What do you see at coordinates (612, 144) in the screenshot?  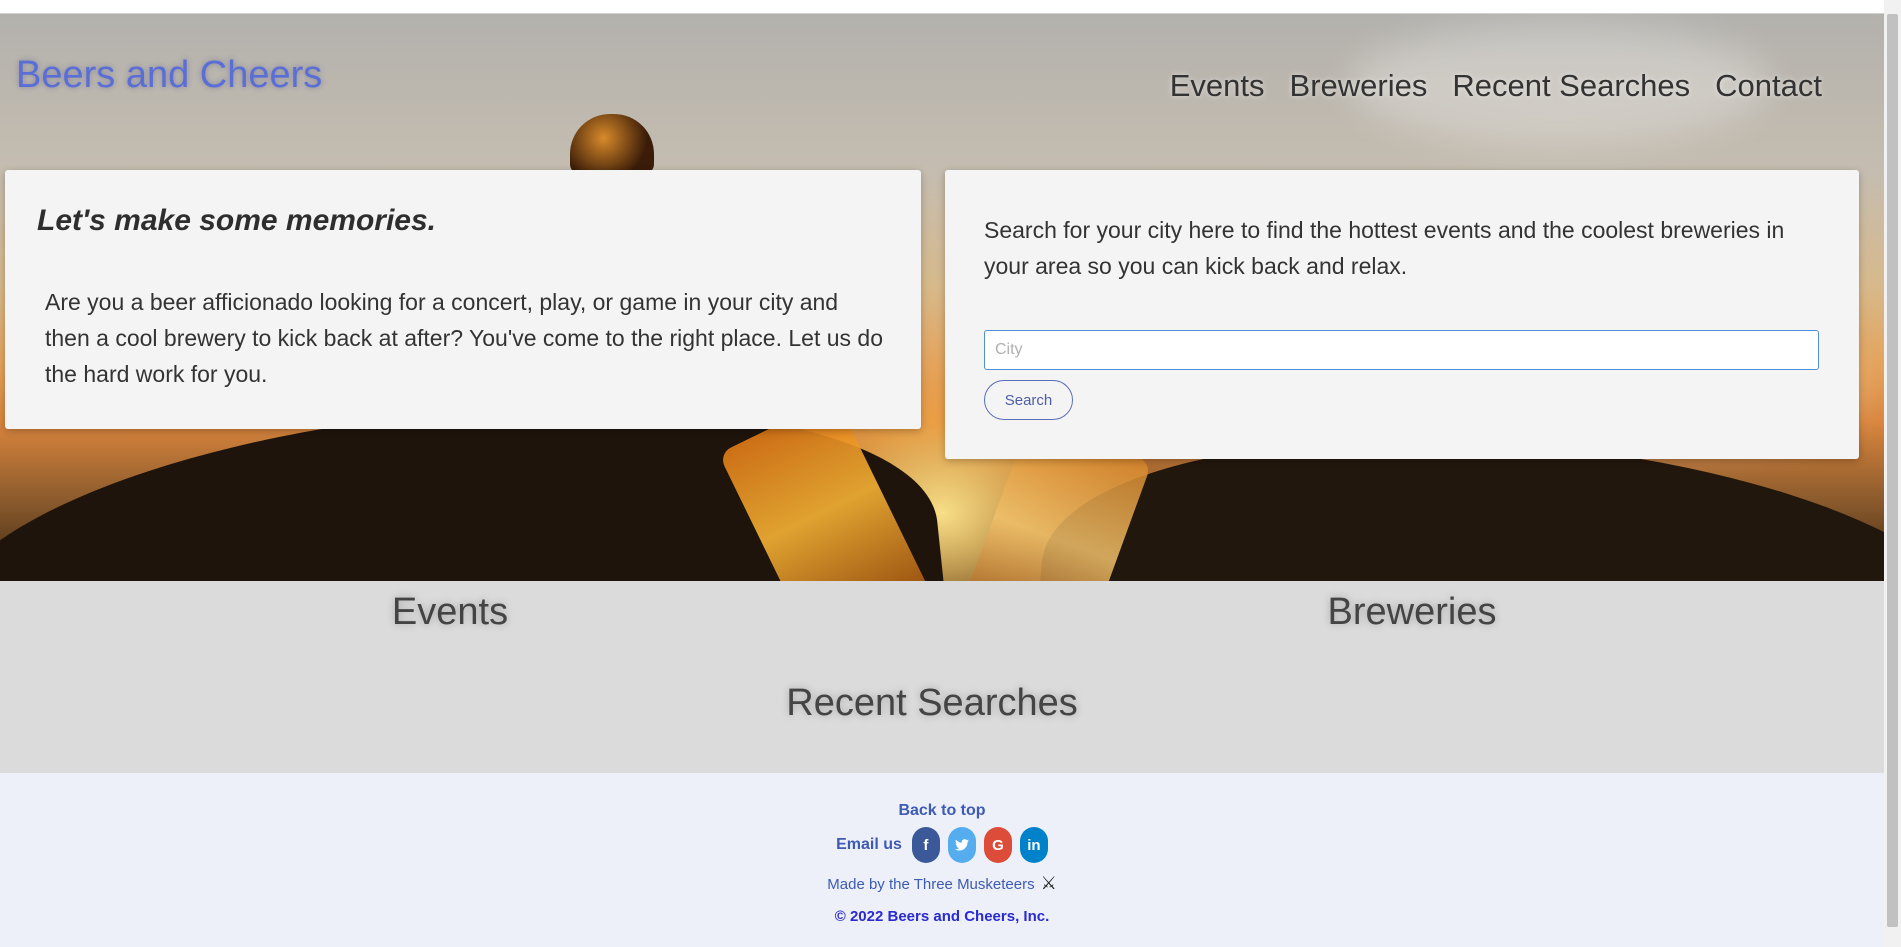 I see `hero-bottle-cap` at bounding box center [612, 144].